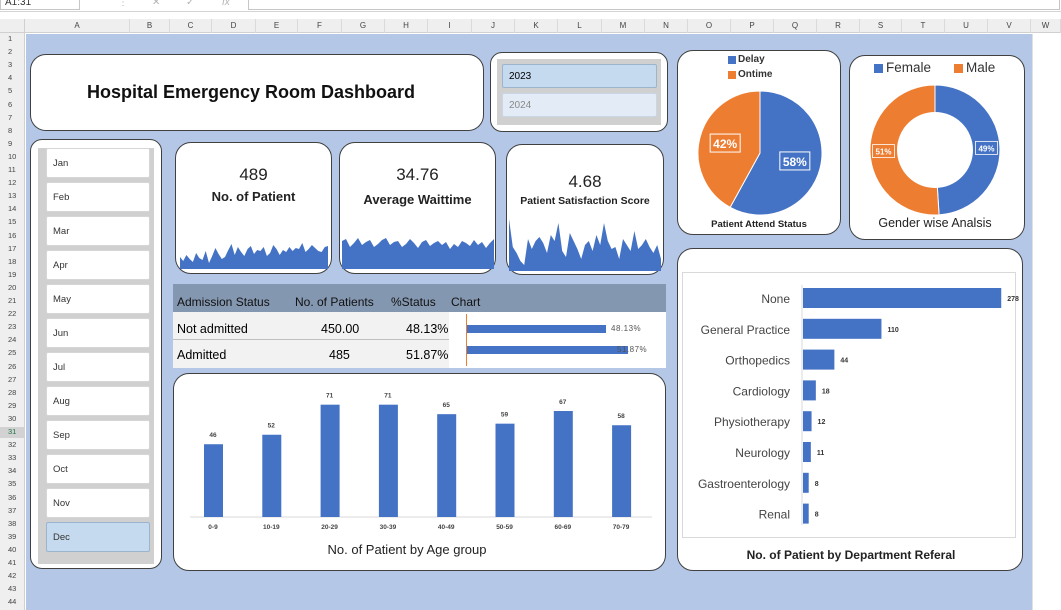 This screenshot has height=610, width=1061. Describe the element at coordinates (807, 421) in the screenshot. I see `dept-bar-physiotherapy` at that location.